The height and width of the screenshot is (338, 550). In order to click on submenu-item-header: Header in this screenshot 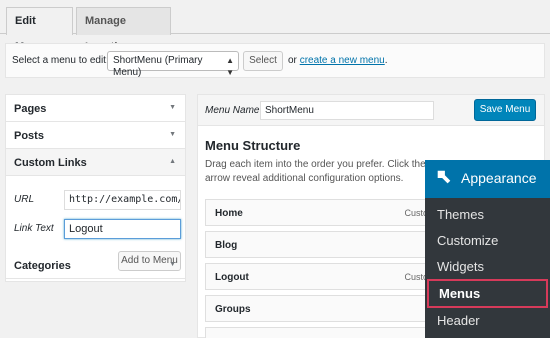, I will do `click(487, 321)`.